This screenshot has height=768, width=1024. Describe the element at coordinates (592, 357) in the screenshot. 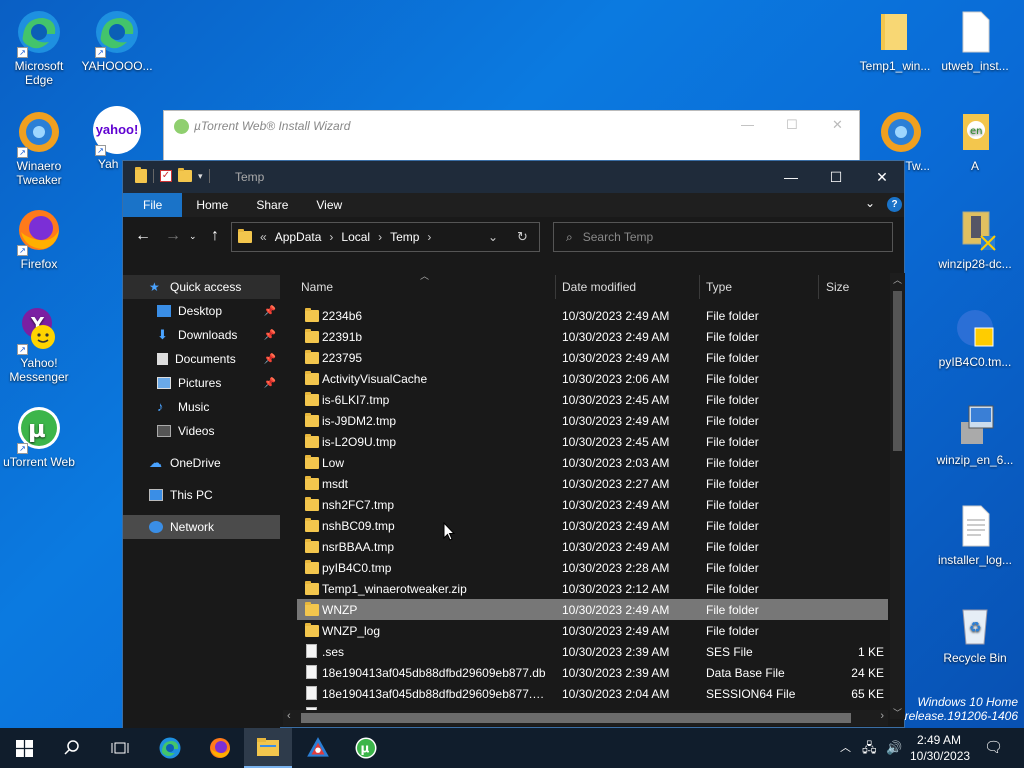

I see `file-row: 223795 10/30/2023 2:49 AM File folder` at that location.